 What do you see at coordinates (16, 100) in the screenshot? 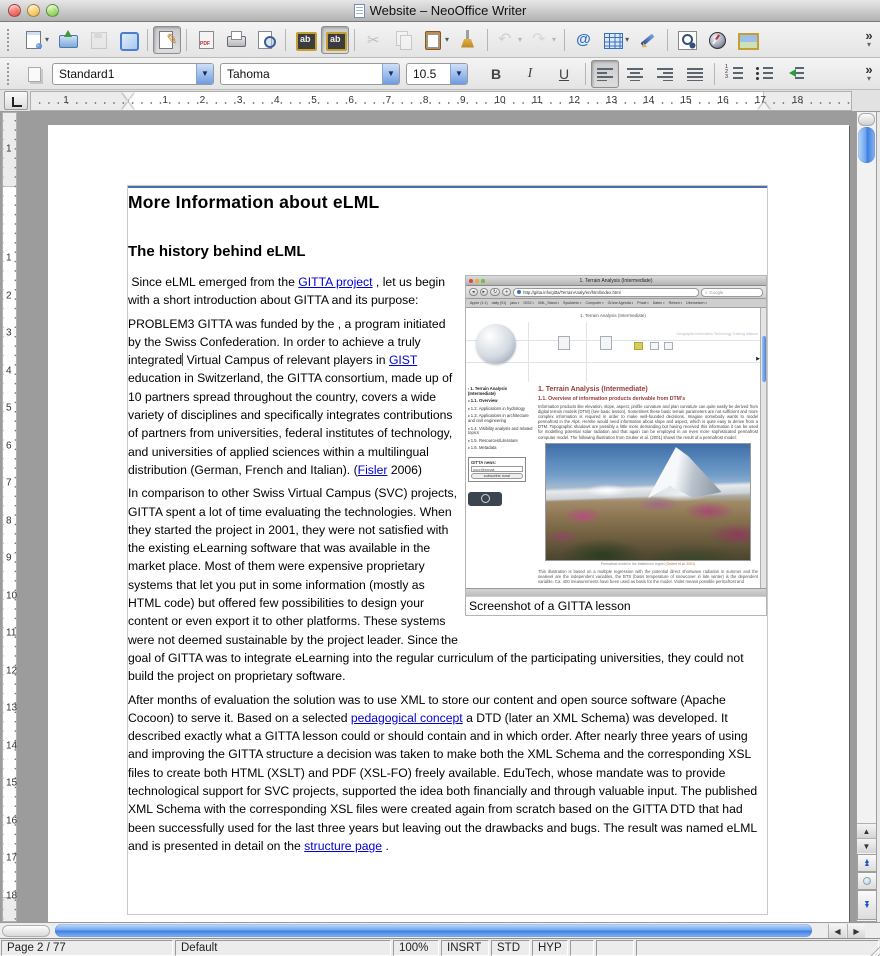
I see `tab-stop-selector-button` at bounding box center [16, 100].